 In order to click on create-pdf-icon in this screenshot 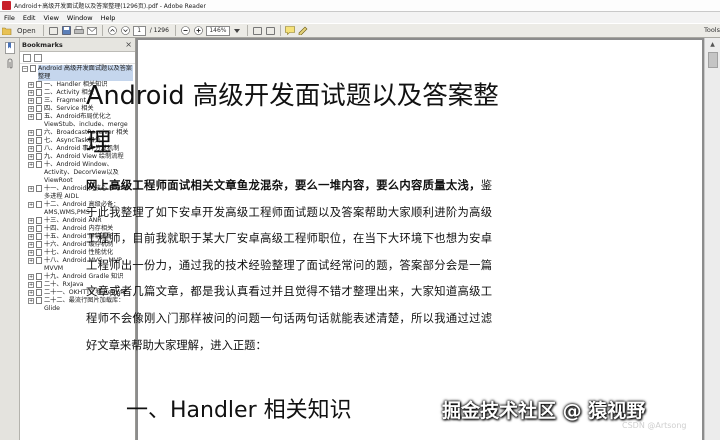, I will do `click(53, 30)`.